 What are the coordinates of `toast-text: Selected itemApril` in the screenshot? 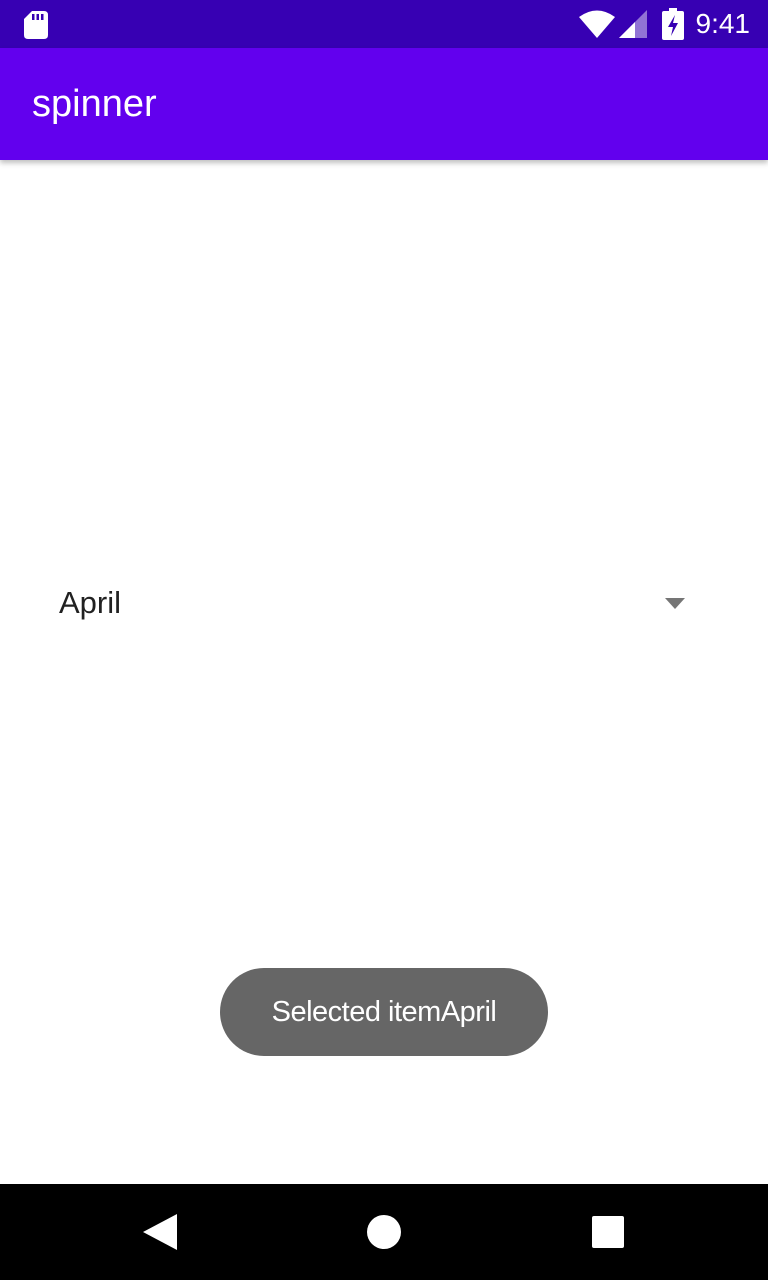 It's located at (384, 1011).